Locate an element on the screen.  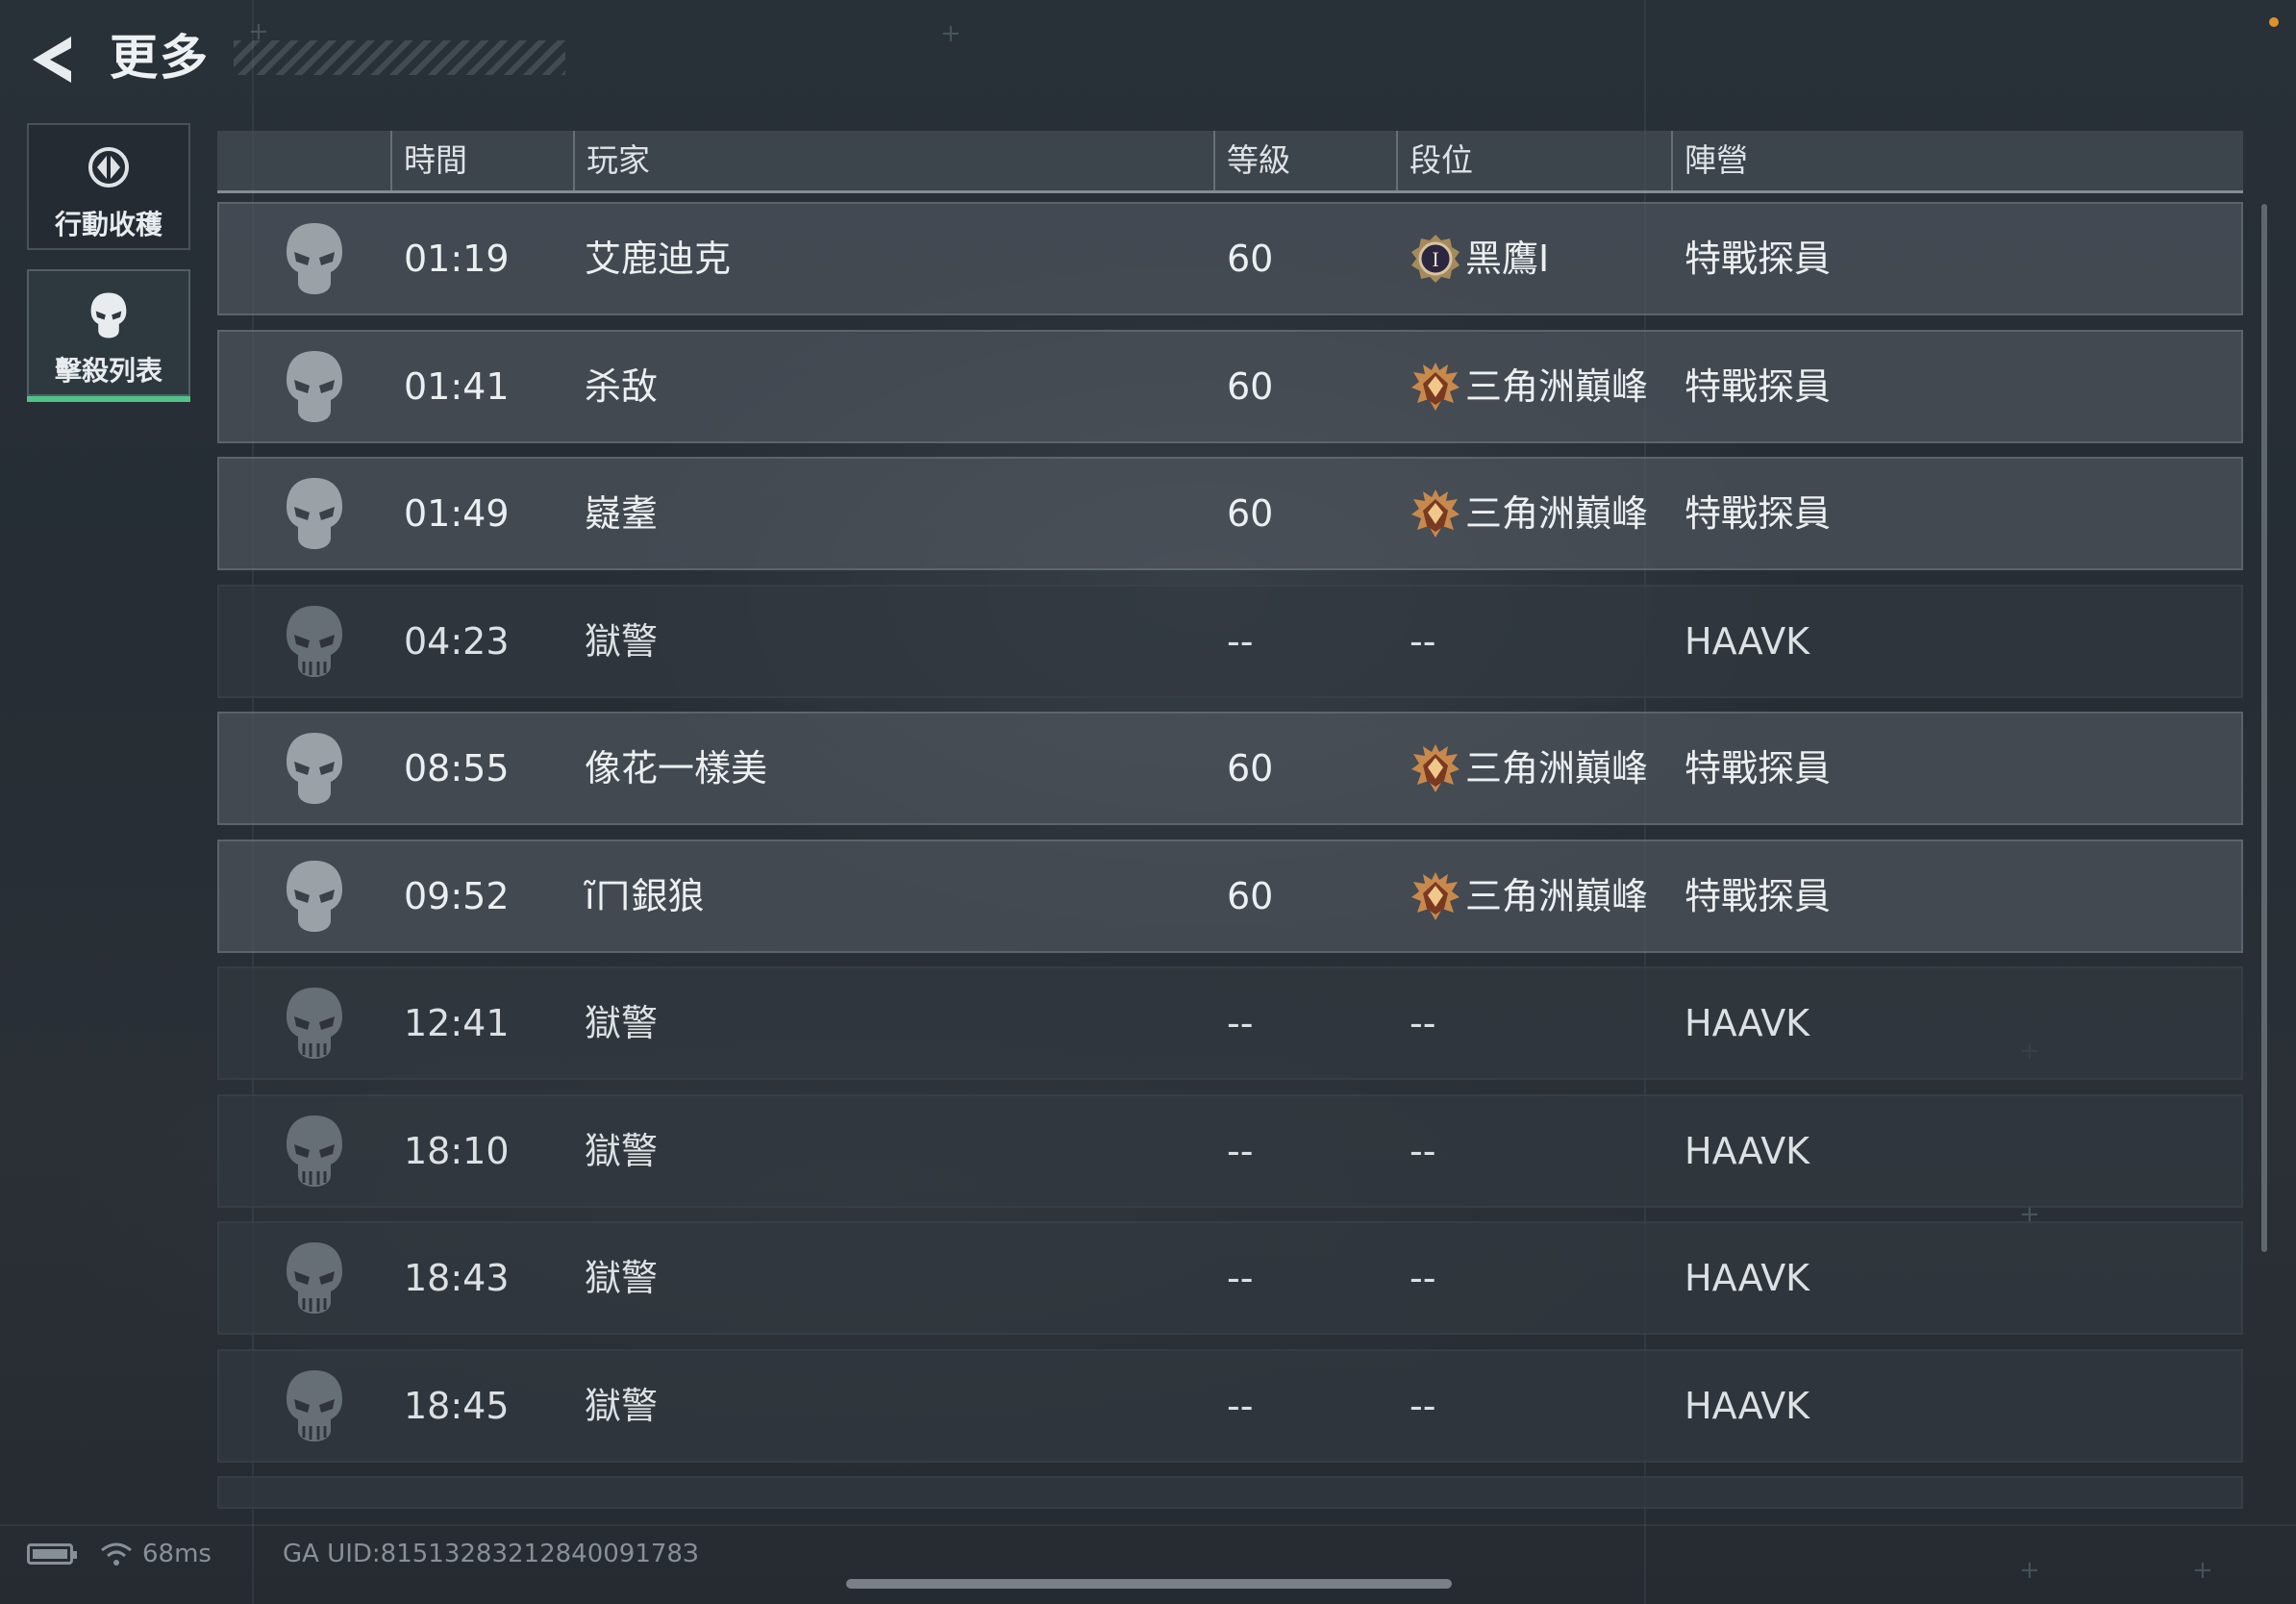
page-header: 更多 is located at coordinates (296, 57).